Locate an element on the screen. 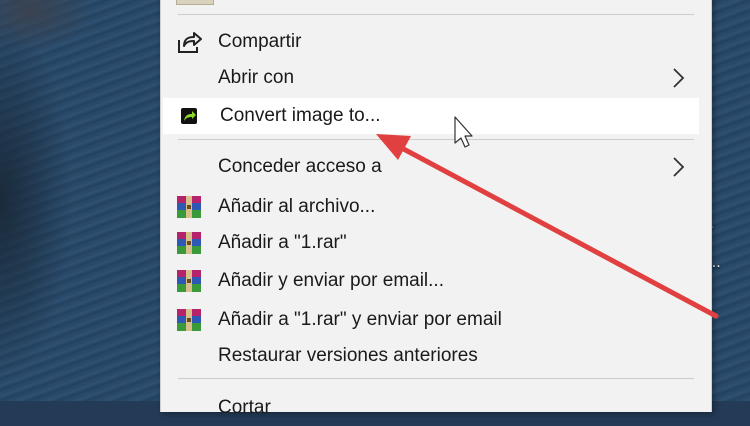  menu-item-give-access: Conceder acceso a is located at coordinates (436, 167).